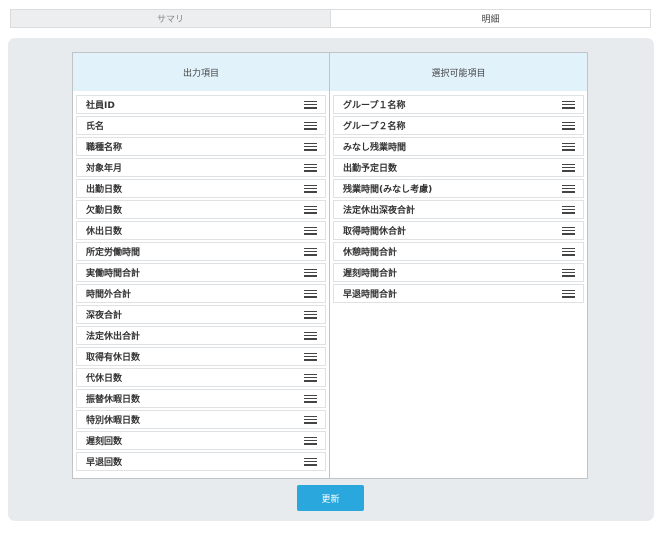  I want to click on list-item-label: 深夜合計, so click(104, 316).